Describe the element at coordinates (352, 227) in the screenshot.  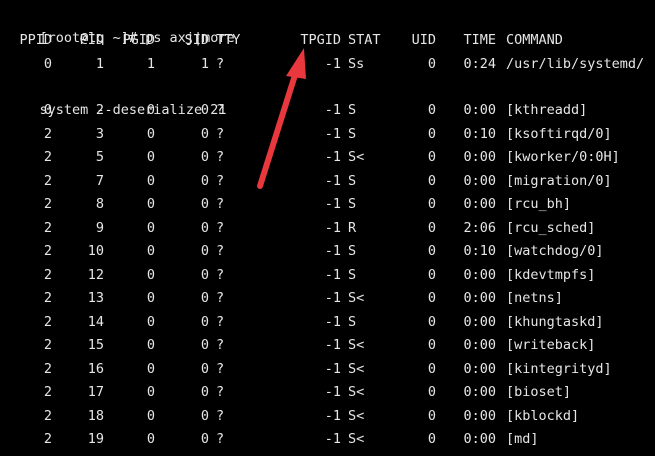
I see `cell-stat: R` at that location.